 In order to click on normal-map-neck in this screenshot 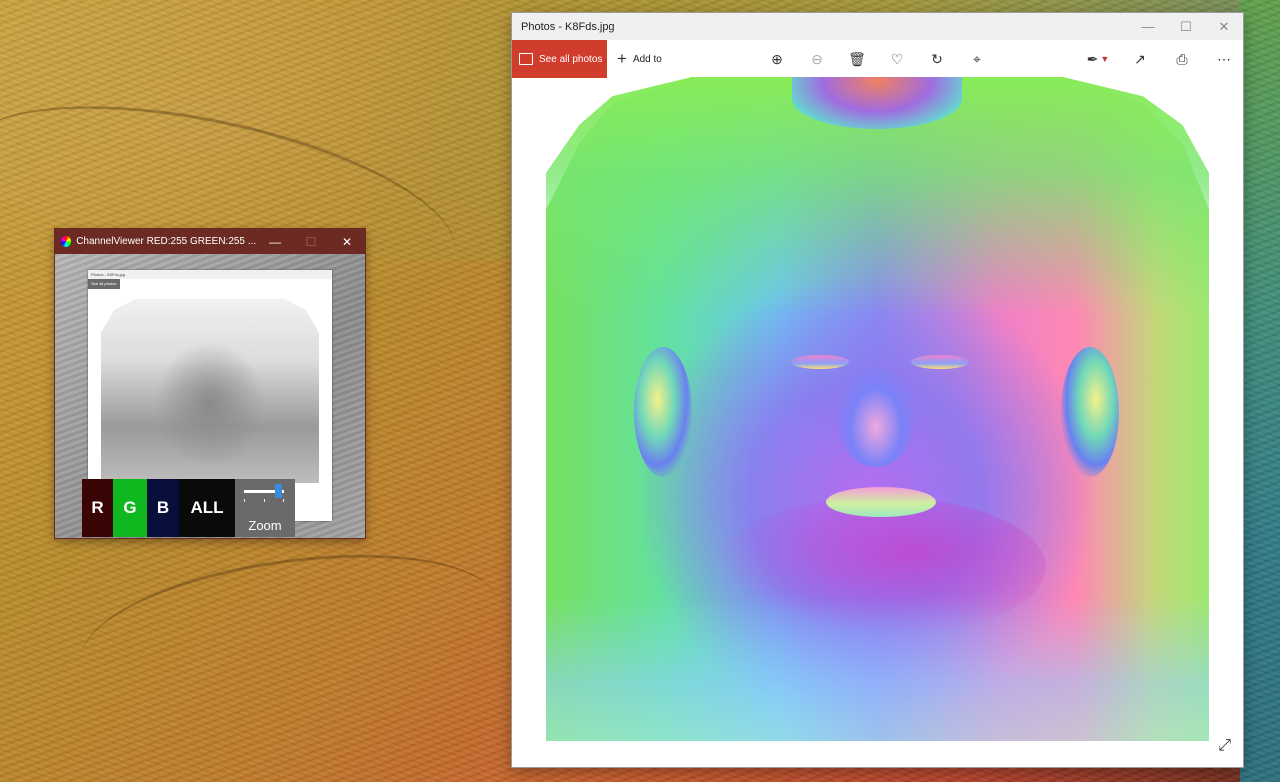, I will do `click(877, 669)`.